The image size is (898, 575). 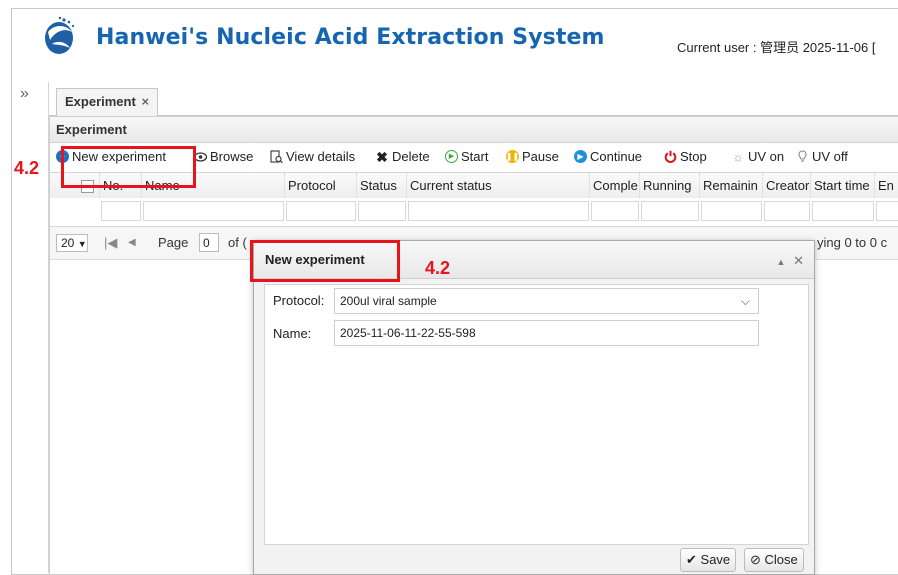 What do you see at coordinates (451, 156) in the screenshot?
I see `play-icon: ▶` at bounding box center [451, 156].